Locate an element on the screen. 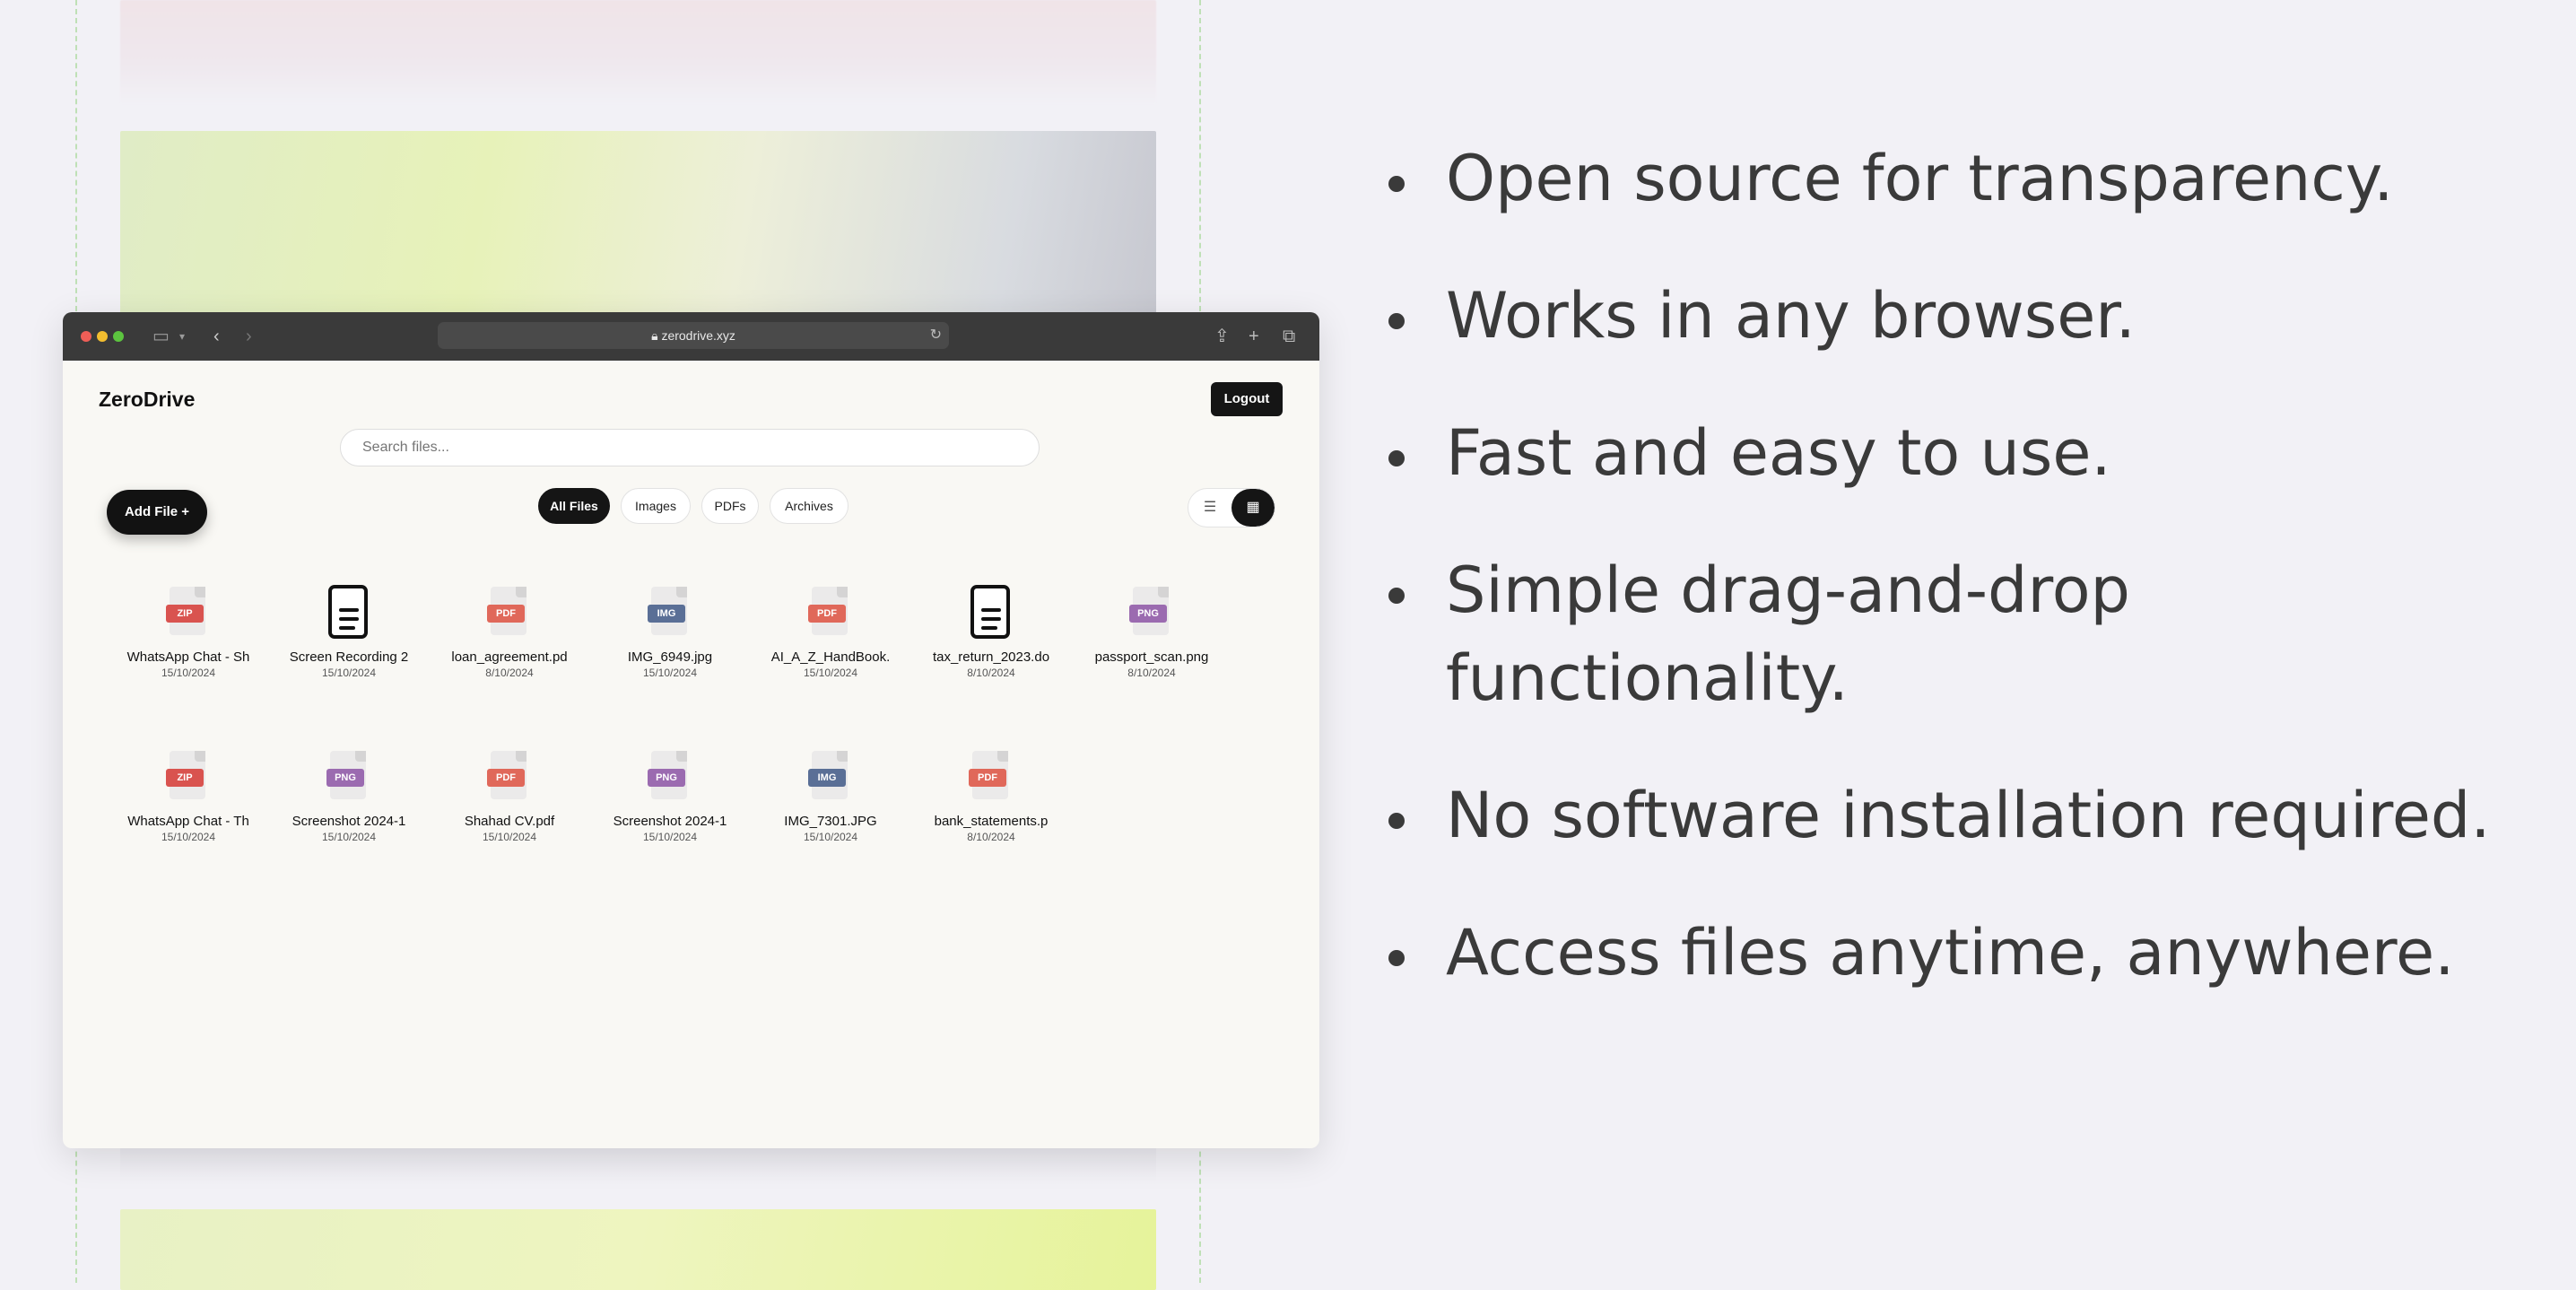  reload-icon: ↻ is located at coordinates (936, 335).